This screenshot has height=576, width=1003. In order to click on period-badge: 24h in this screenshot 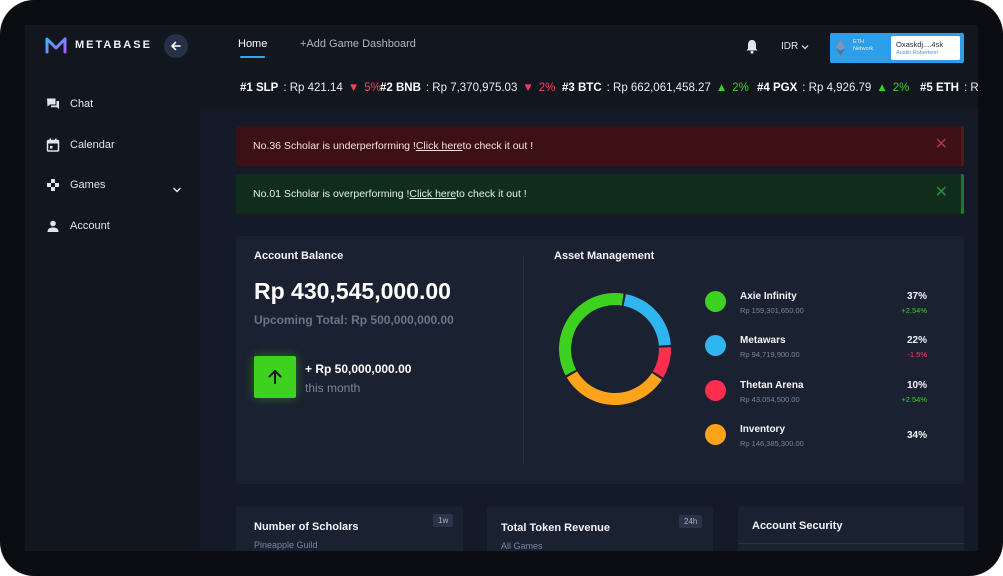, I will do `click(691, 521)`.